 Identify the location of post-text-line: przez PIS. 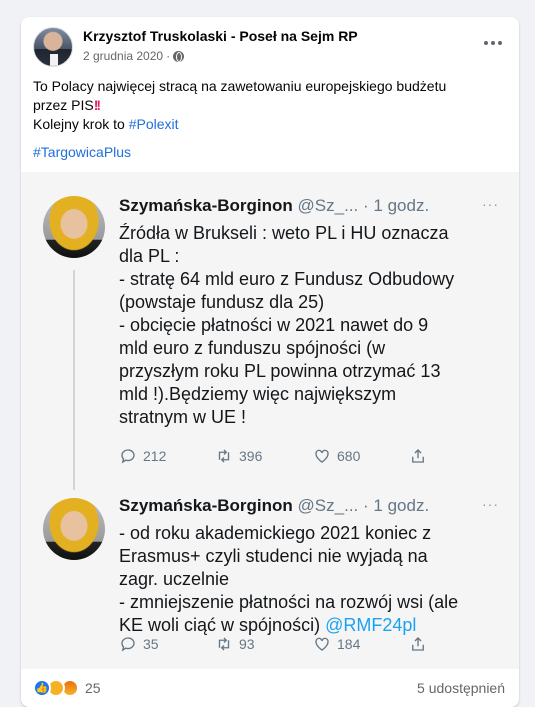
(63, 105).